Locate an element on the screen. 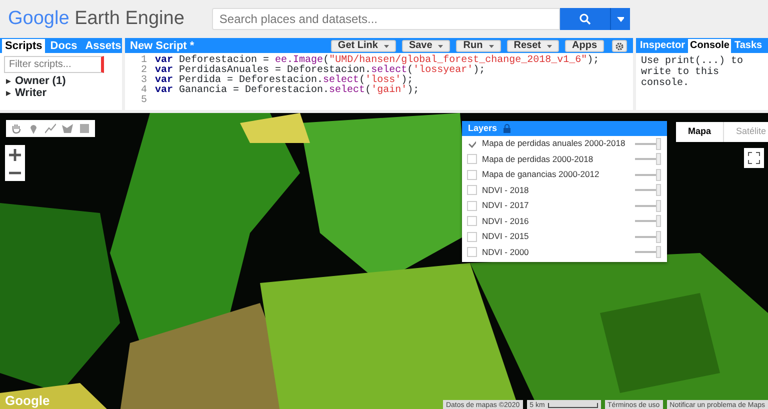  line-number: 3 is located at coordinates (143, 81).